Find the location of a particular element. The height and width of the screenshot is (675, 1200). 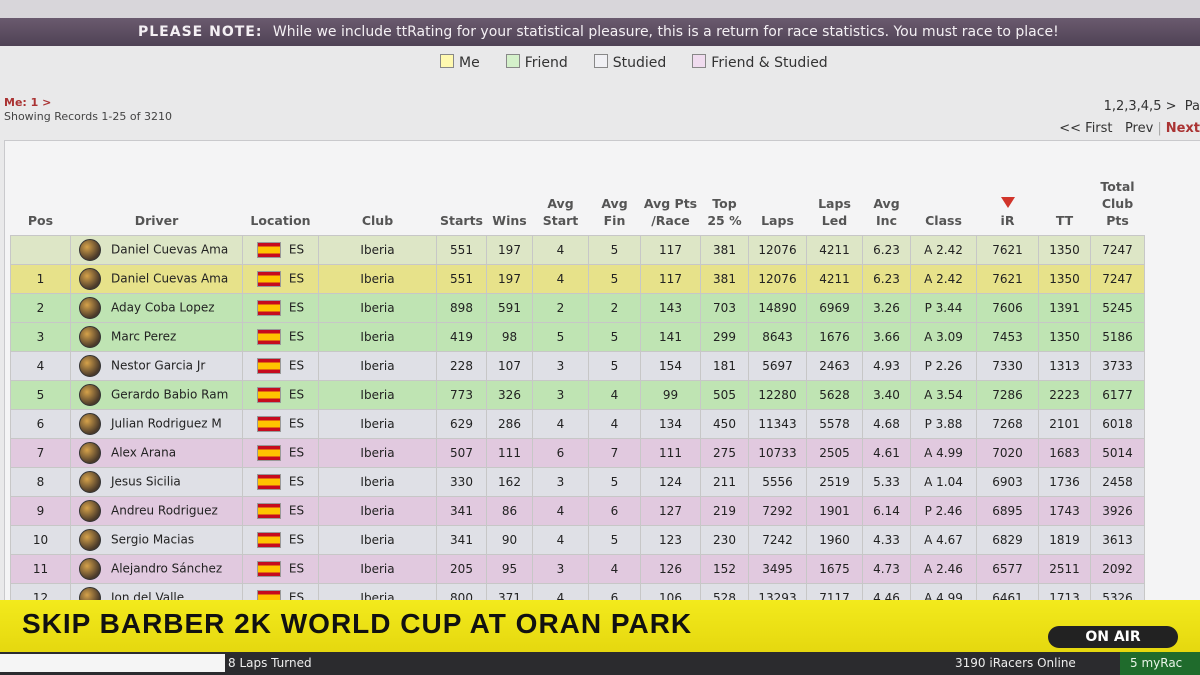

cell-ir: 6577 is located at coordinates (1007, 569).